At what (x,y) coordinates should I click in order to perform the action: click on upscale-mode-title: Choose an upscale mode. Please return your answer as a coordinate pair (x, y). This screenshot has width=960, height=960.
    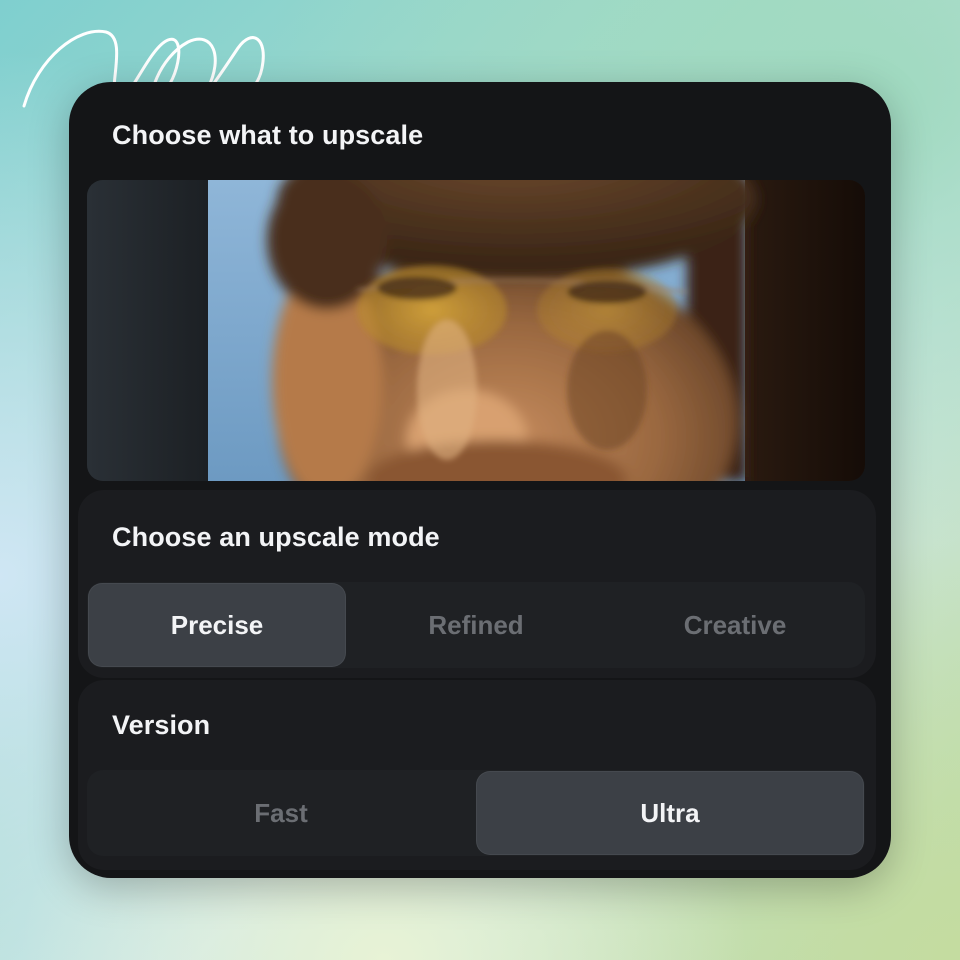
    Looking at the image, I should click on (276, 537).